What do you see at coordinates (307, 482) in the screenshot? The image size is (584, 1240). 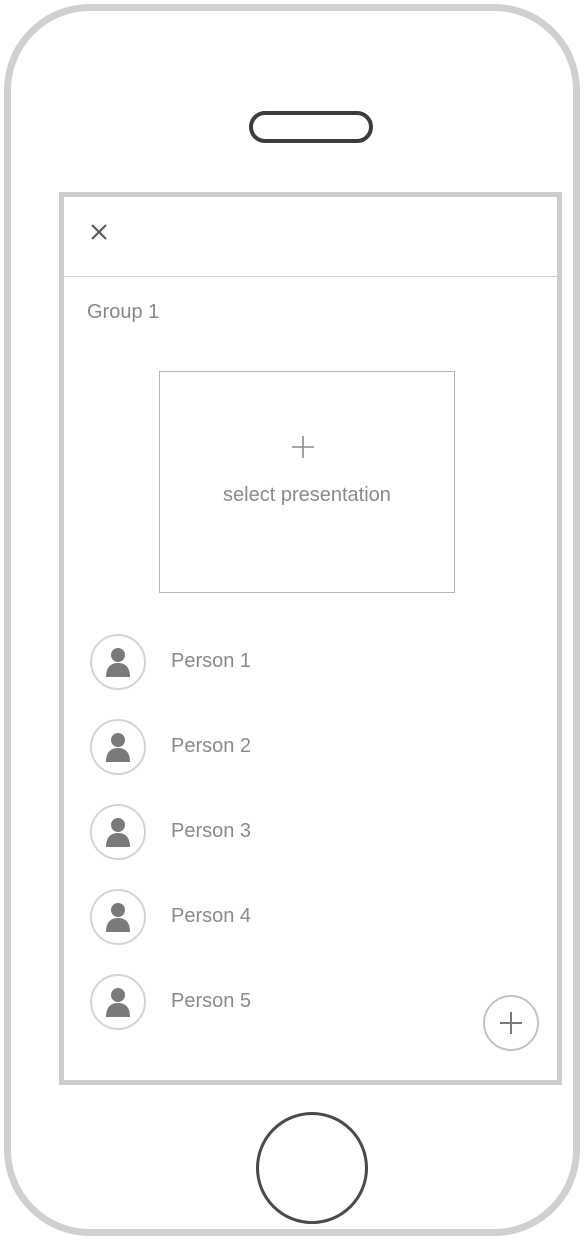 I see `select-presentation-button: select presentation` at bounding box center [307, 482].